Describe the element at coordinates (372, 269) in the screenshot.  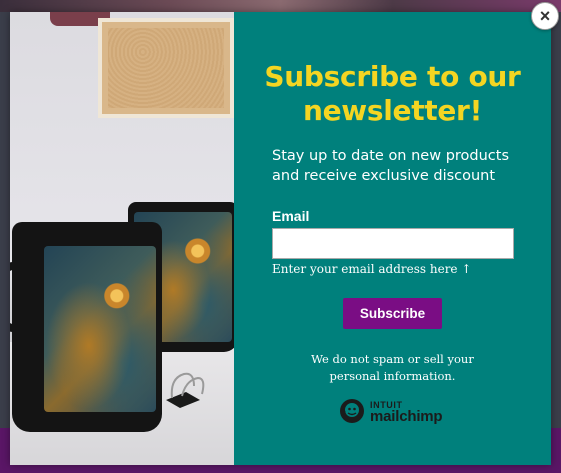
I see `email-hint: Enter your email address here ↑` at that location.